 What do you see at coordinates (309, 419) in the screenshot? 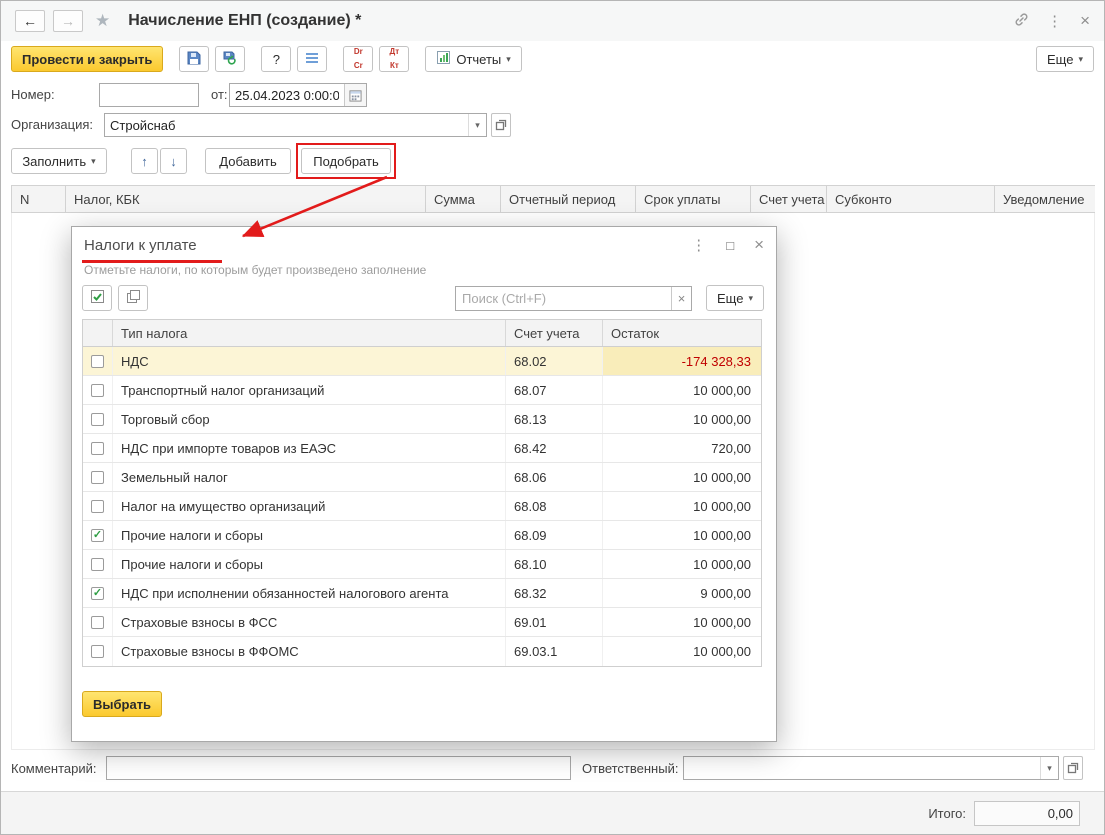
I see `tax-name: Торговый сбор` at bounding box center [309, 419].